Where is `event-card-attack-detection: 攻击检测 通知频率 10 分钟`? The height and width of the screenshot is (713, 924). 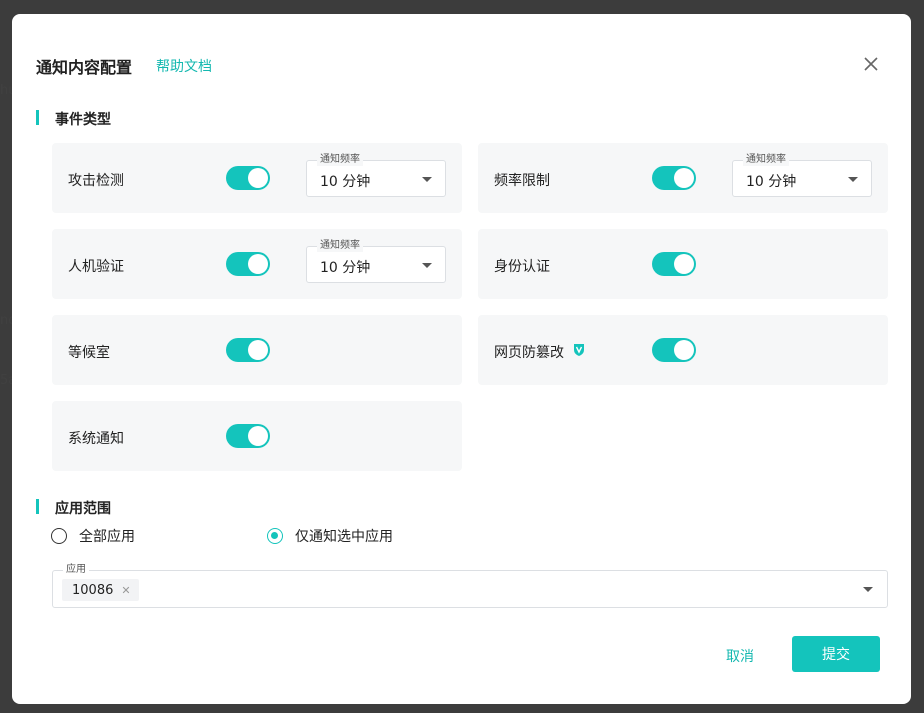 event-card-attack-detection: 攻击检测 通知频率 10 分钟 is located at coordinates (257, 178).